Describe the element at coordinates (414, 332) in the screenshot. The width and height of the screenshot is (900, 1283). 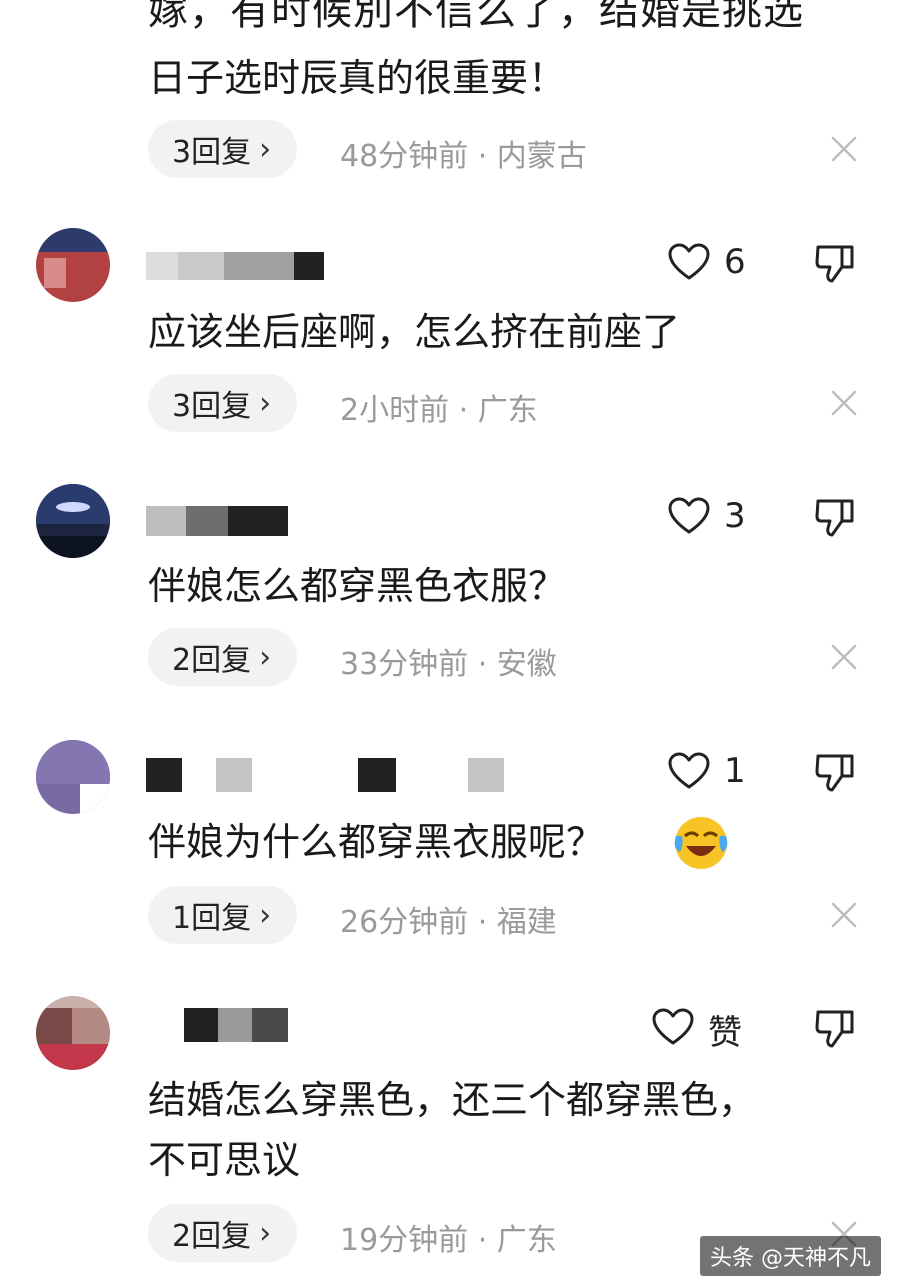
I see `comment-text: 应该坐后座啊，怎么挤在前座了` at that location.